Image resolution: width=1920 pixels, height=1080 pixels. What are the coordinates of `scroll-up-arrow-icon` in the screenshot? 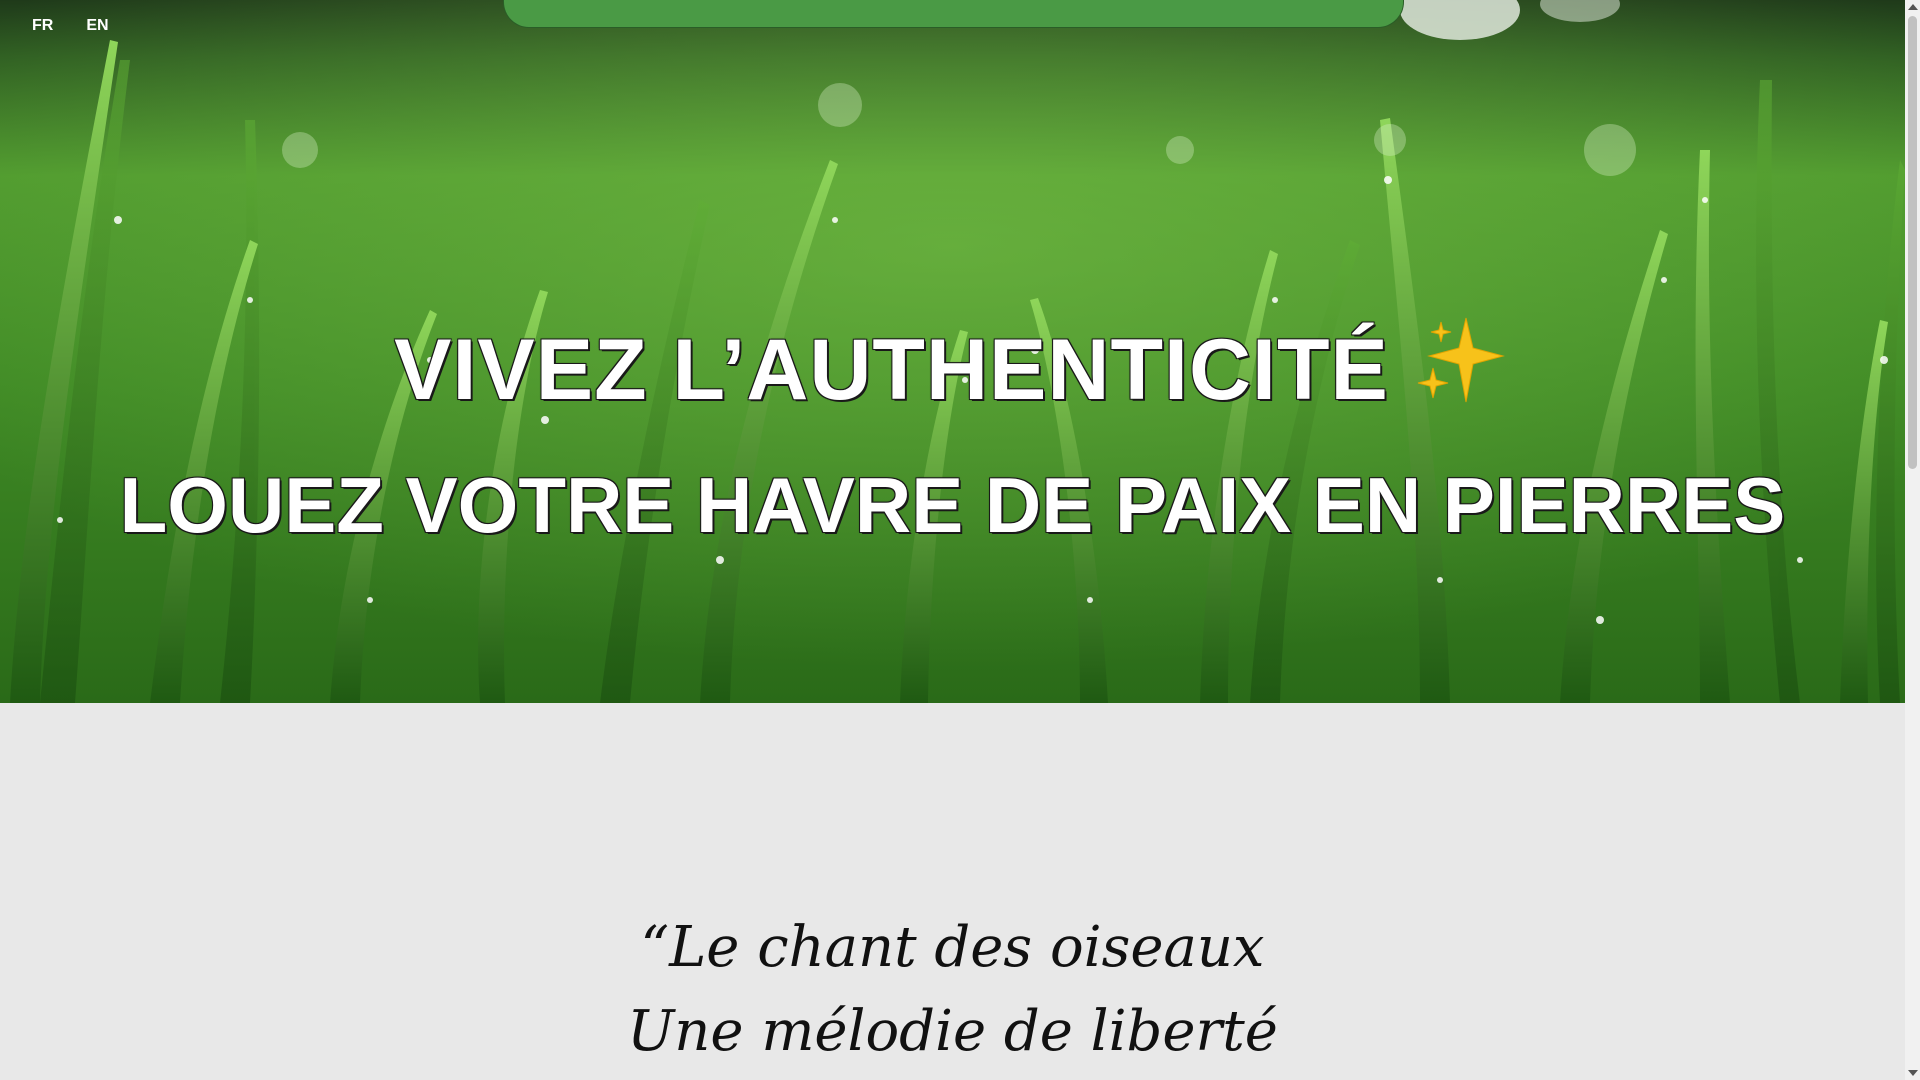 It's located at (1913, 7).